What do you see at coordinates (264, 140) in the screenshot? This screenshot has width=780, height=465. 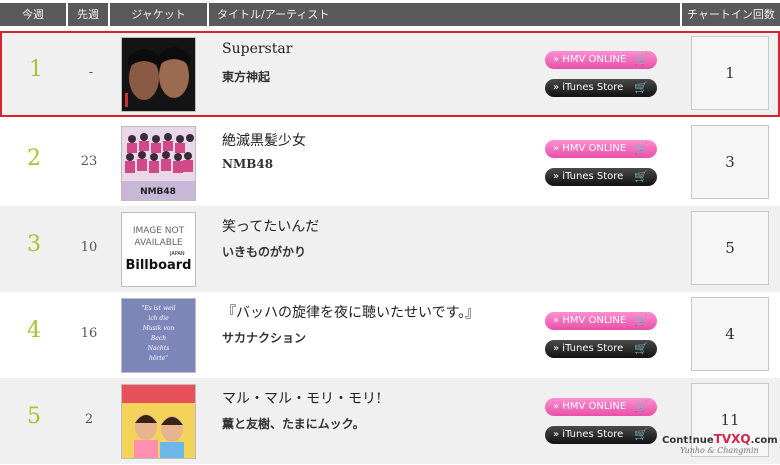 I see `song-title: 絶滅黒髪少女` at bounding box center [264, 140].